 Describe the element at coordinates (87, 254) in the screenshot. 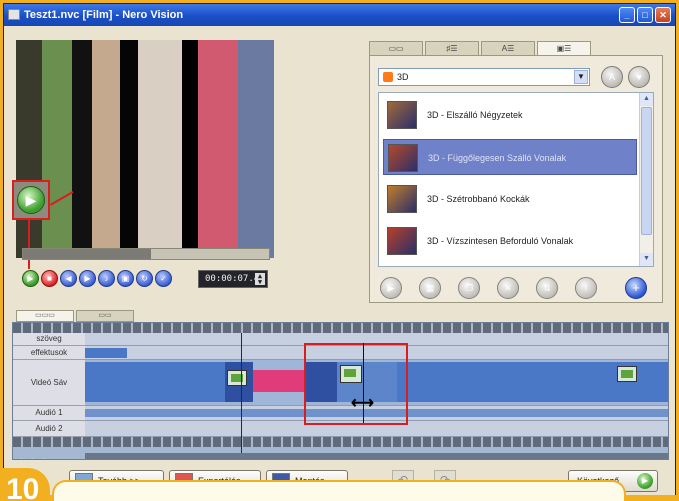

I see `scrubber-fill` at that location.